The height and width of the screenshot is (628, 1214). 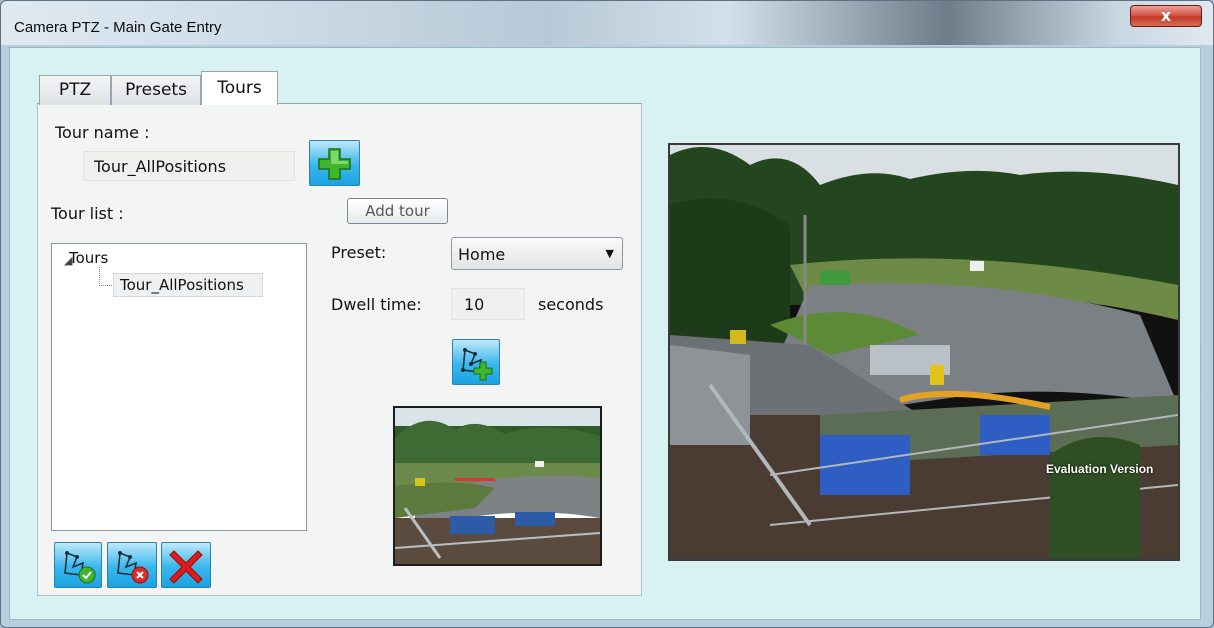 What do you see at coordinates (497, 486) in the screenshot?
I see `preset-thumbnail` at bounding box center [497, 486].